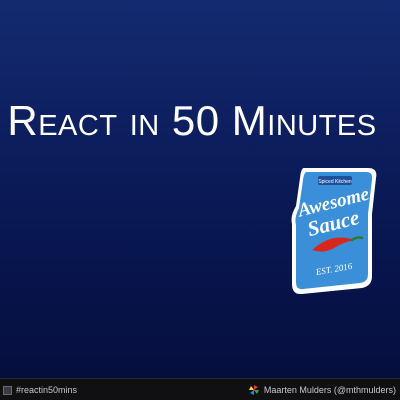 The image size is (400, 400). Describe the element at coordinates (329, 390) in the screenshot. I see `author-text: Maarten Mulders (@mthmulders)` at that location.